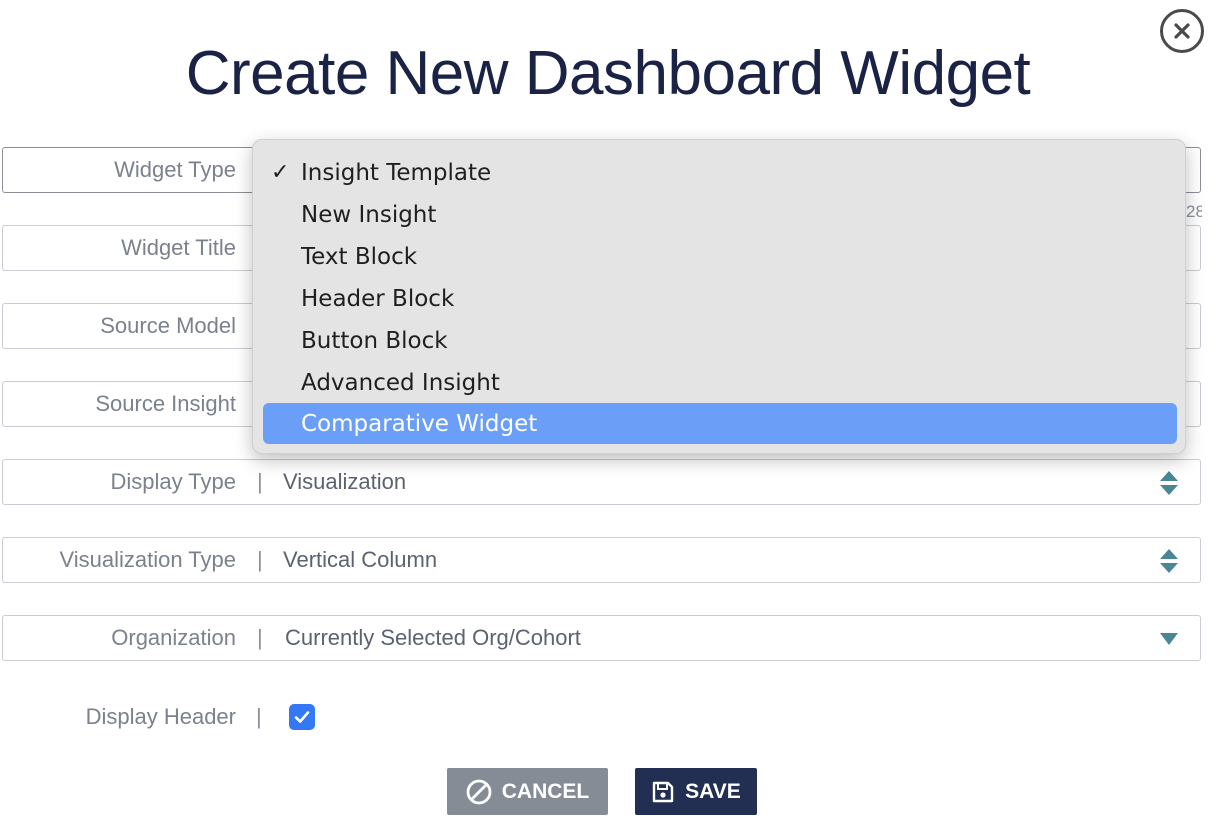 Image resolution: width=1216 pixels, height=818 pixels. I want to click on cancel-button-label: CANCEL, so click(545, 791).